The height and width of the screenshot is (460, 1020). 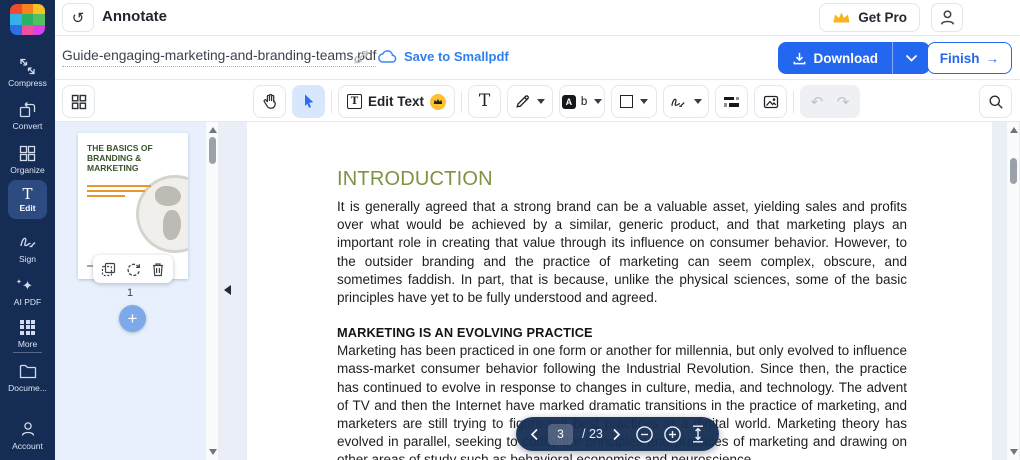 What do you see at coordinates (134, 16) in the screenshot?
I see `page-title: Annotate` at bounding box center [134, 16].